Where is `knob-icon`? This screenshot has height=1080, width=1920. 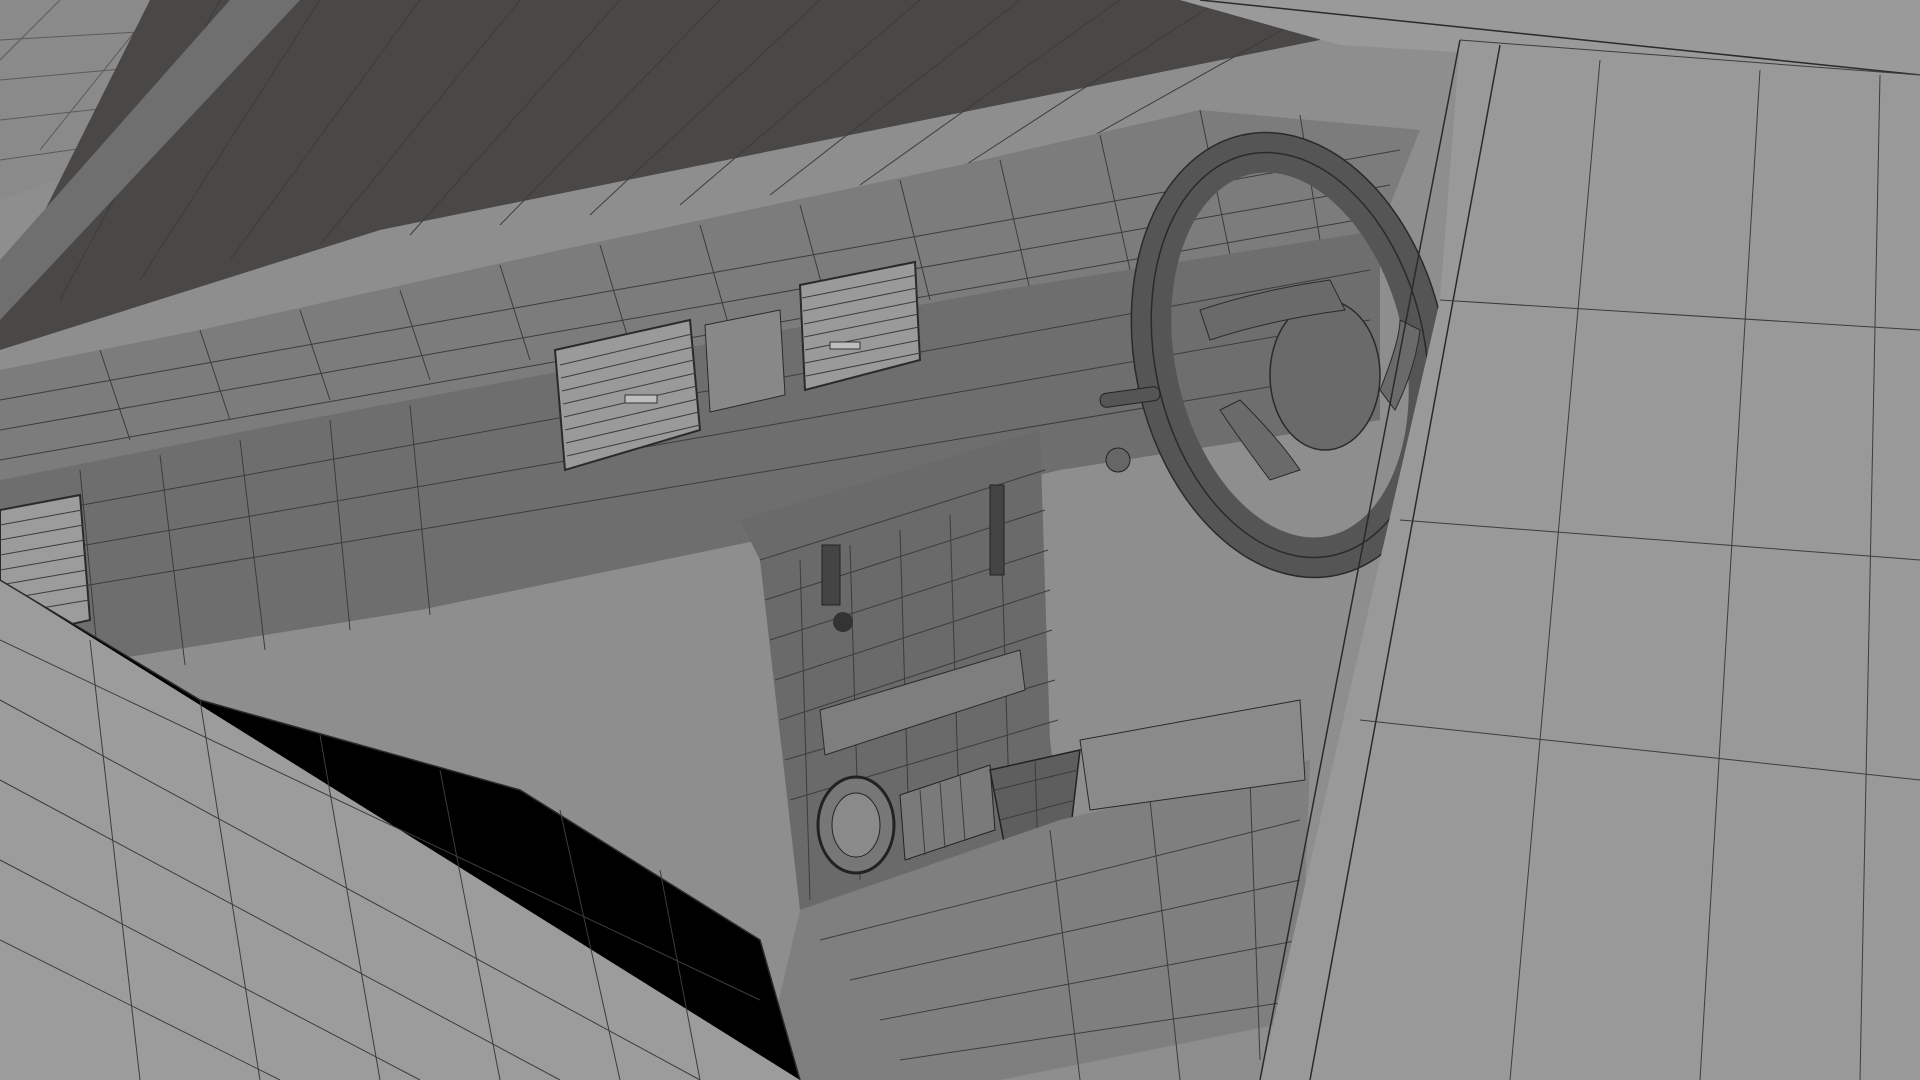
knob-icon is located at coordinates (1118, 460).